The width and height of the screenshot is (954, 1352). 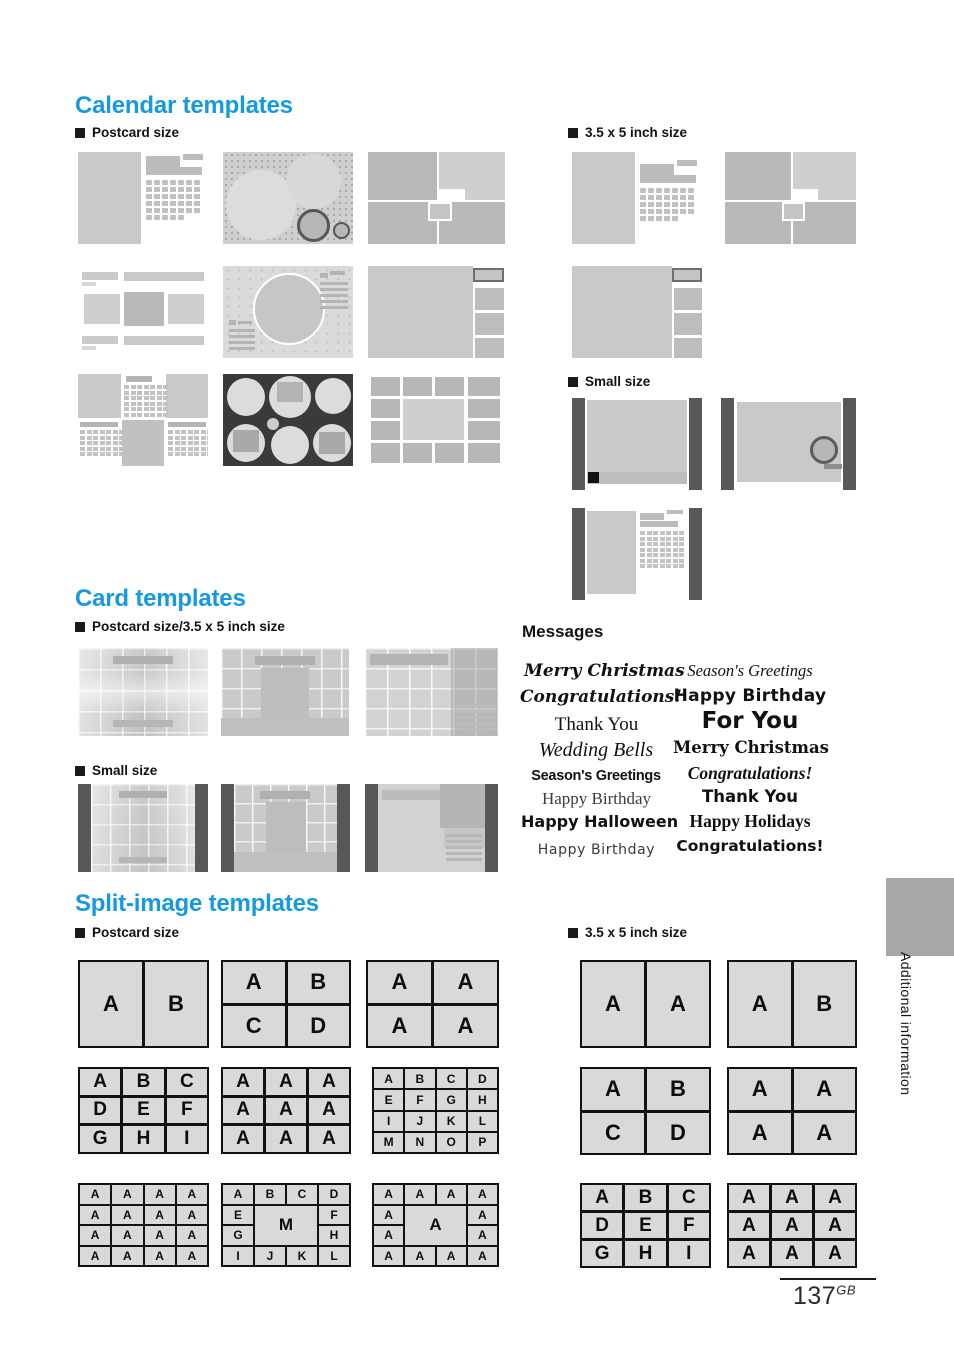 I want to click on message-congratulations-serif: Congratulations!, so click(x=750, y=773).